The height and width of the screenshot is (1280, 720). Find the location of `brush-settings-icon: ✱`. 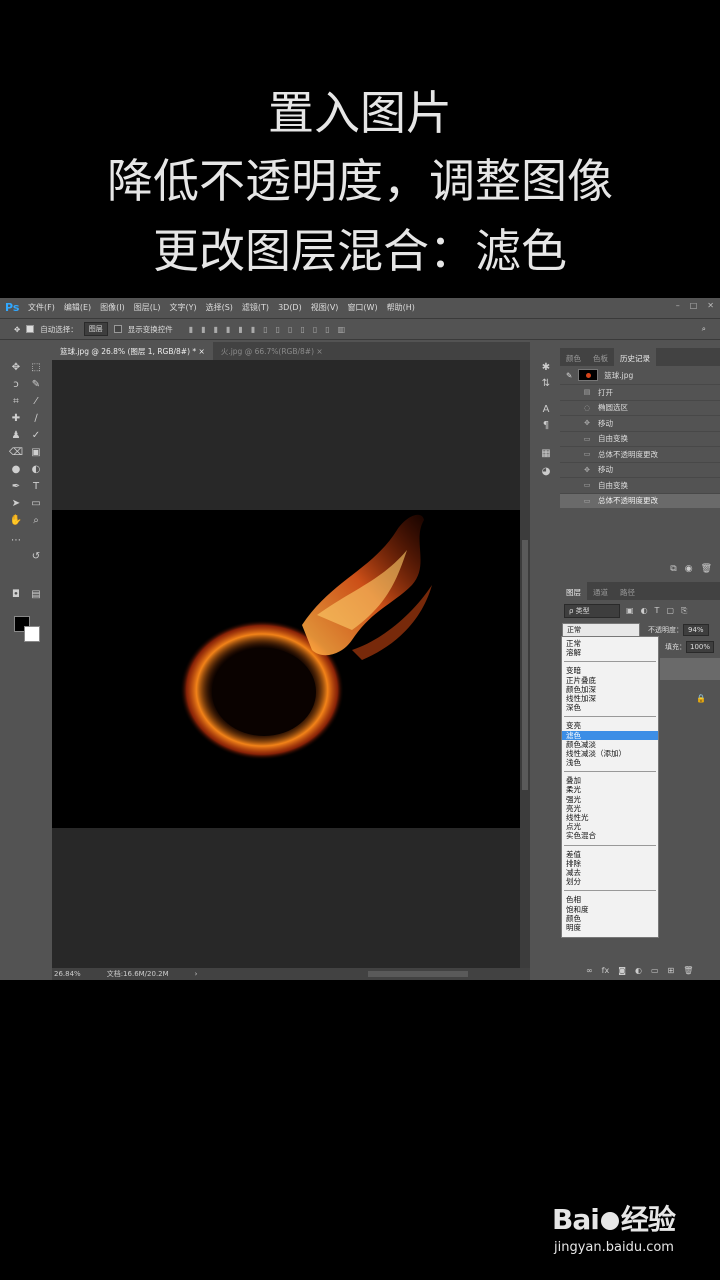

brush-settings-icon: ✱ is located at coordinates (546, 368).